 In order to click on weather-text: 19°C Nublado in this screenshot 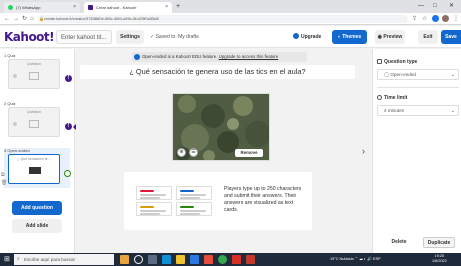, I will do `click(342, 259)`.